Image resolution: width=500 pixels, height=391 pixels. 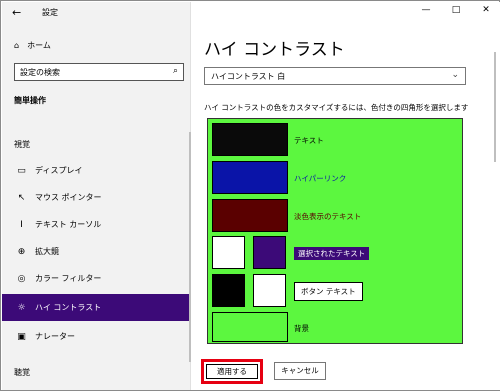 What do you see at coordinates (40, 72) in the screenshot?
I see `search-placeholder: 設定の検索` at bounding box center [40, 72].